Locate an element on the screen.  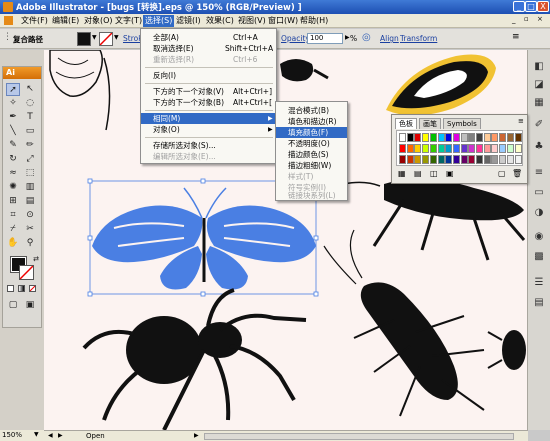
panel-options-icon: ≡ is located at coordinates (521, 121).